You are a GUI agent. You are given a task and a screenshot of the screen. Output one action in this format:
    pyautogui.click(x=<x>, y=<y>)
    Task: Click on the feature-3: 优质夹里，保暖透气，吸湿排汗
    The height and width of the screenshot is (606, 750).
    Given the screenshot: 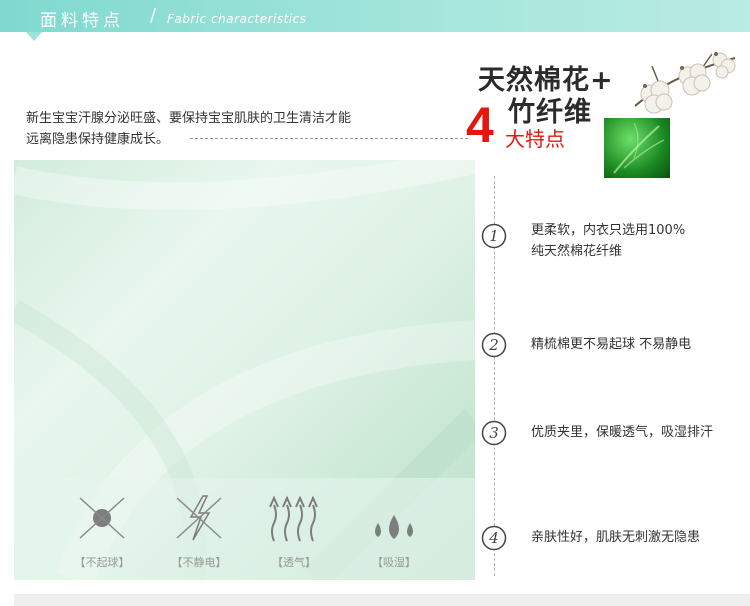 What is the action you would take?
    pyautogui.click(x=622, y=432)
    